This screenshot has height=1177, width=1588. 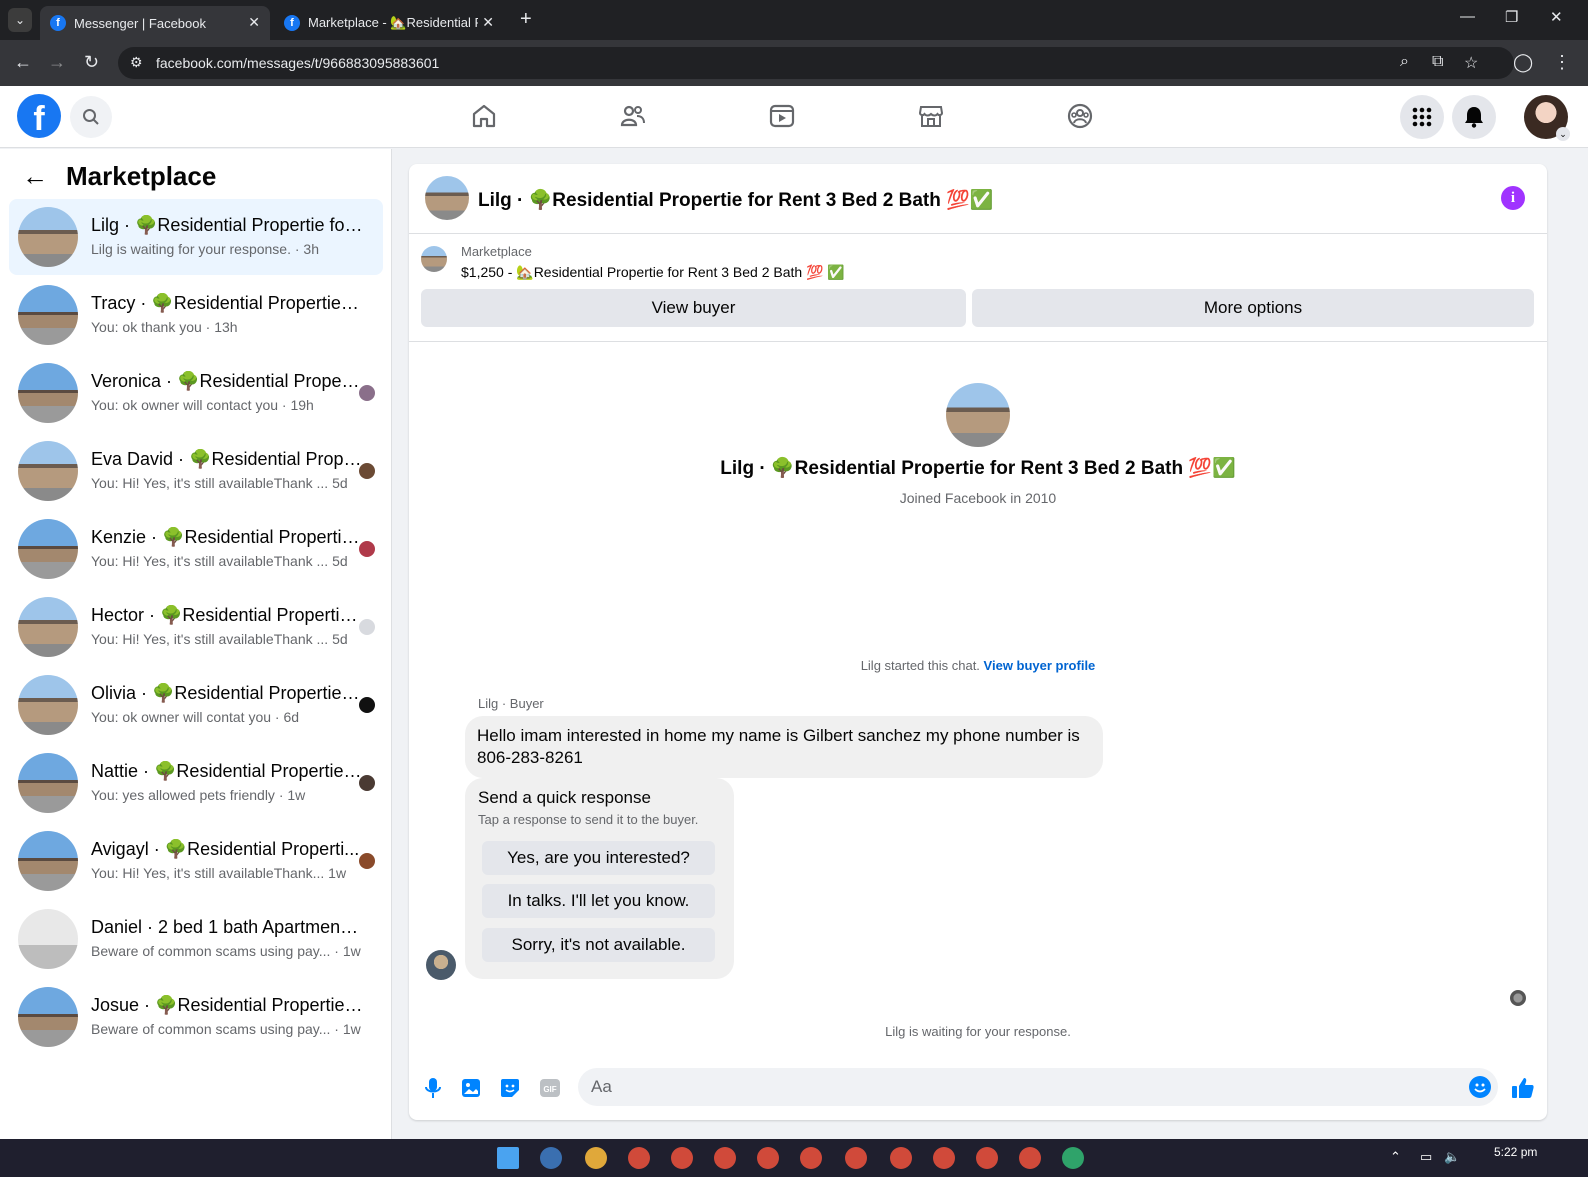 What do you see at coordinates (91, 62) in the screenshot?
I see `reload-icon: ↻` at bounding box center [91, 62].